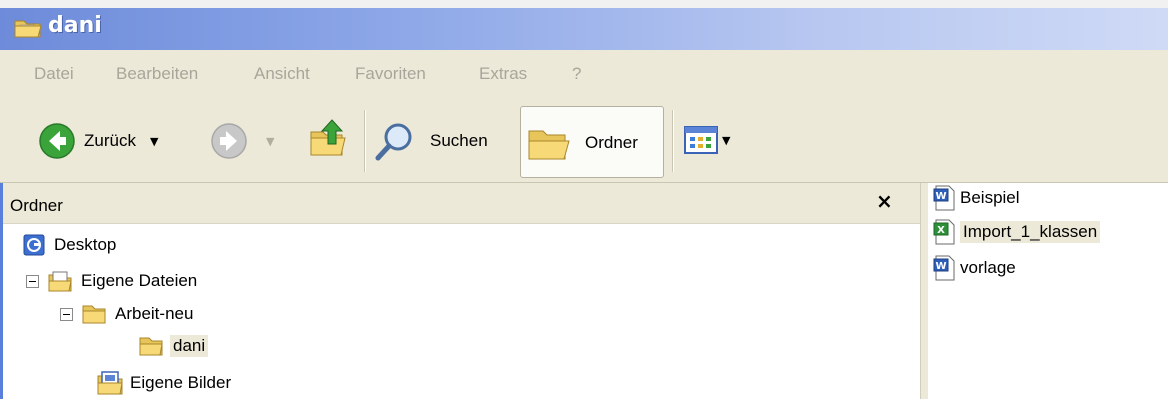  I want to click on tree-item-my-documents: Eigene Dateien, so click(111, 281).